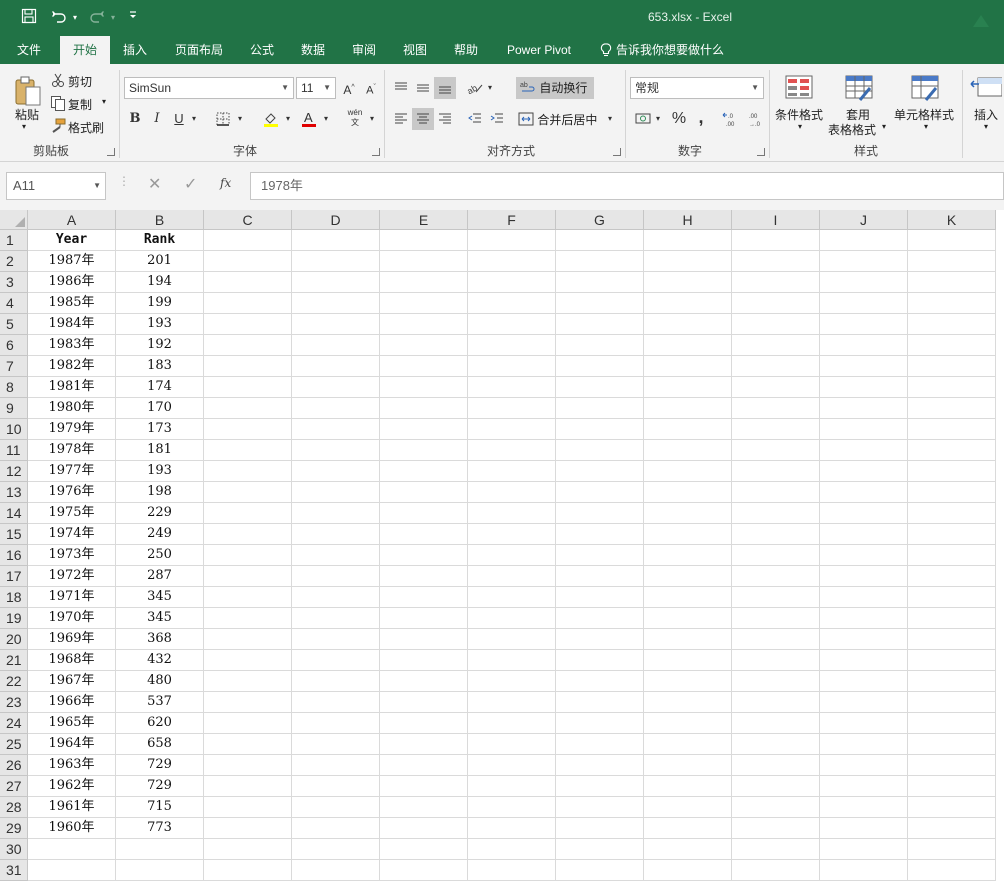  I want to click on customize-quick-access-icon, so click(133, 18).